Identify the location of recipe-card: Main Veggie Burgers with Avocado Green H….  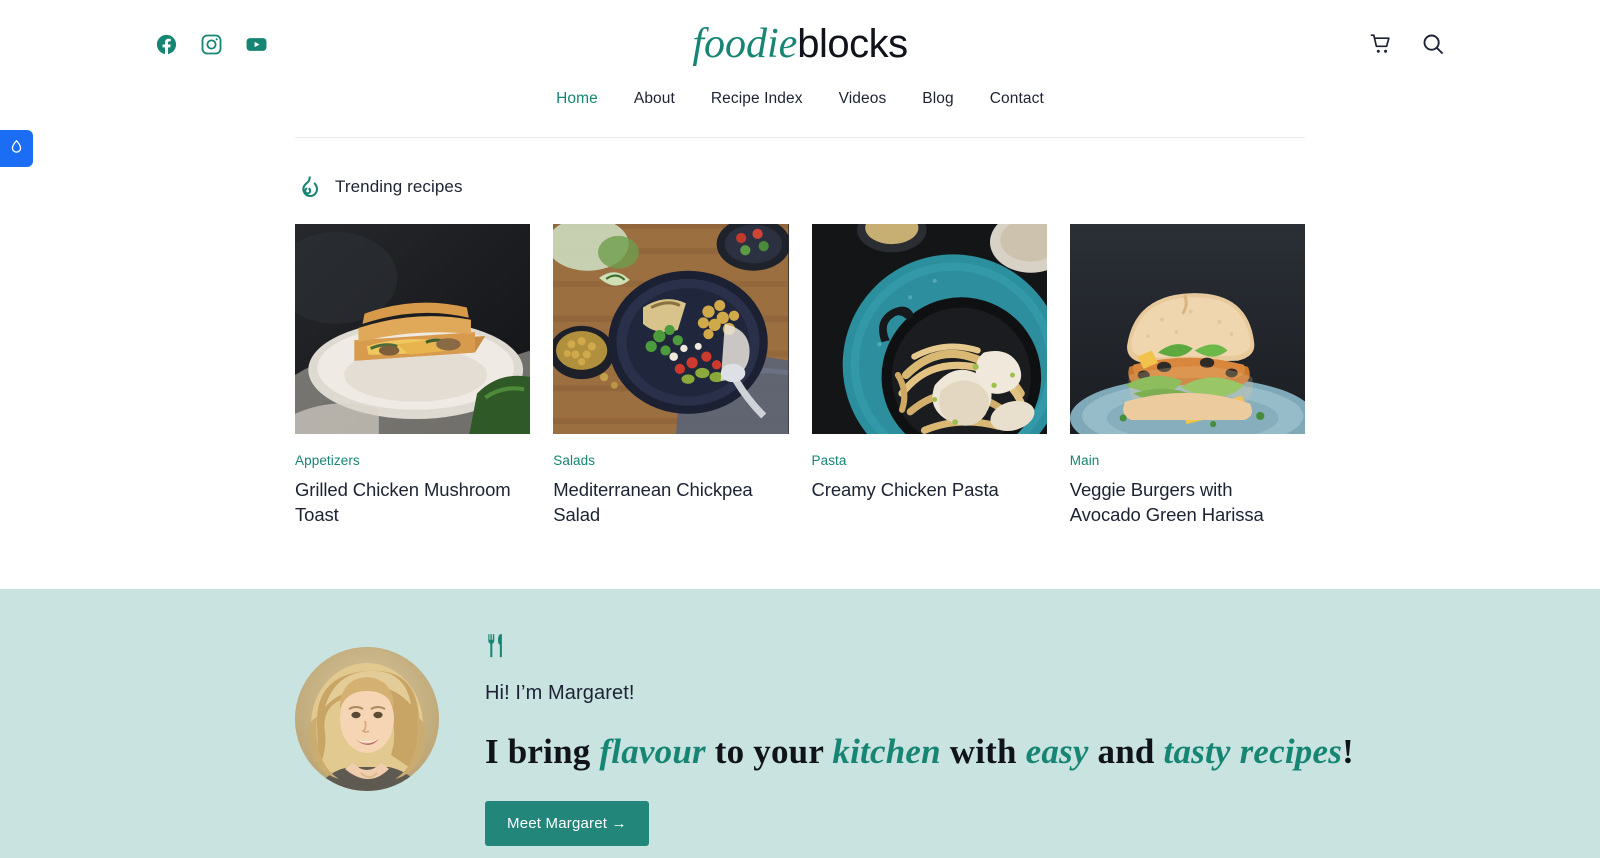
(1187, 375).